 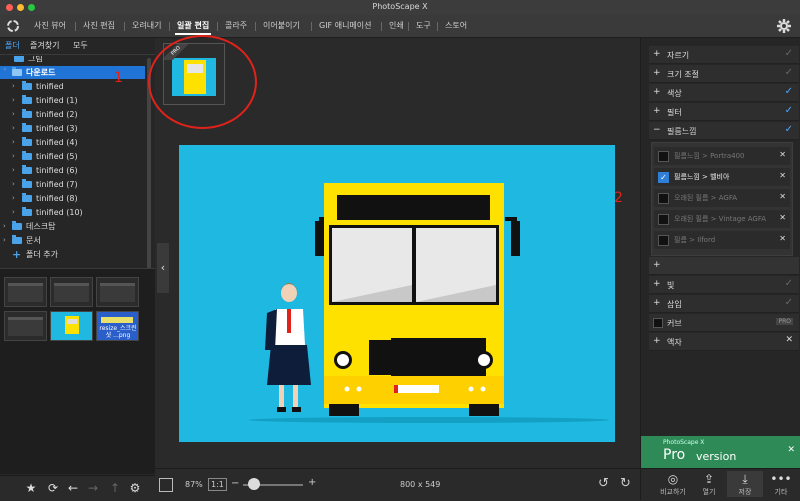 I want to click on menu-collage: 콜라주, so click(x=236, y=26).